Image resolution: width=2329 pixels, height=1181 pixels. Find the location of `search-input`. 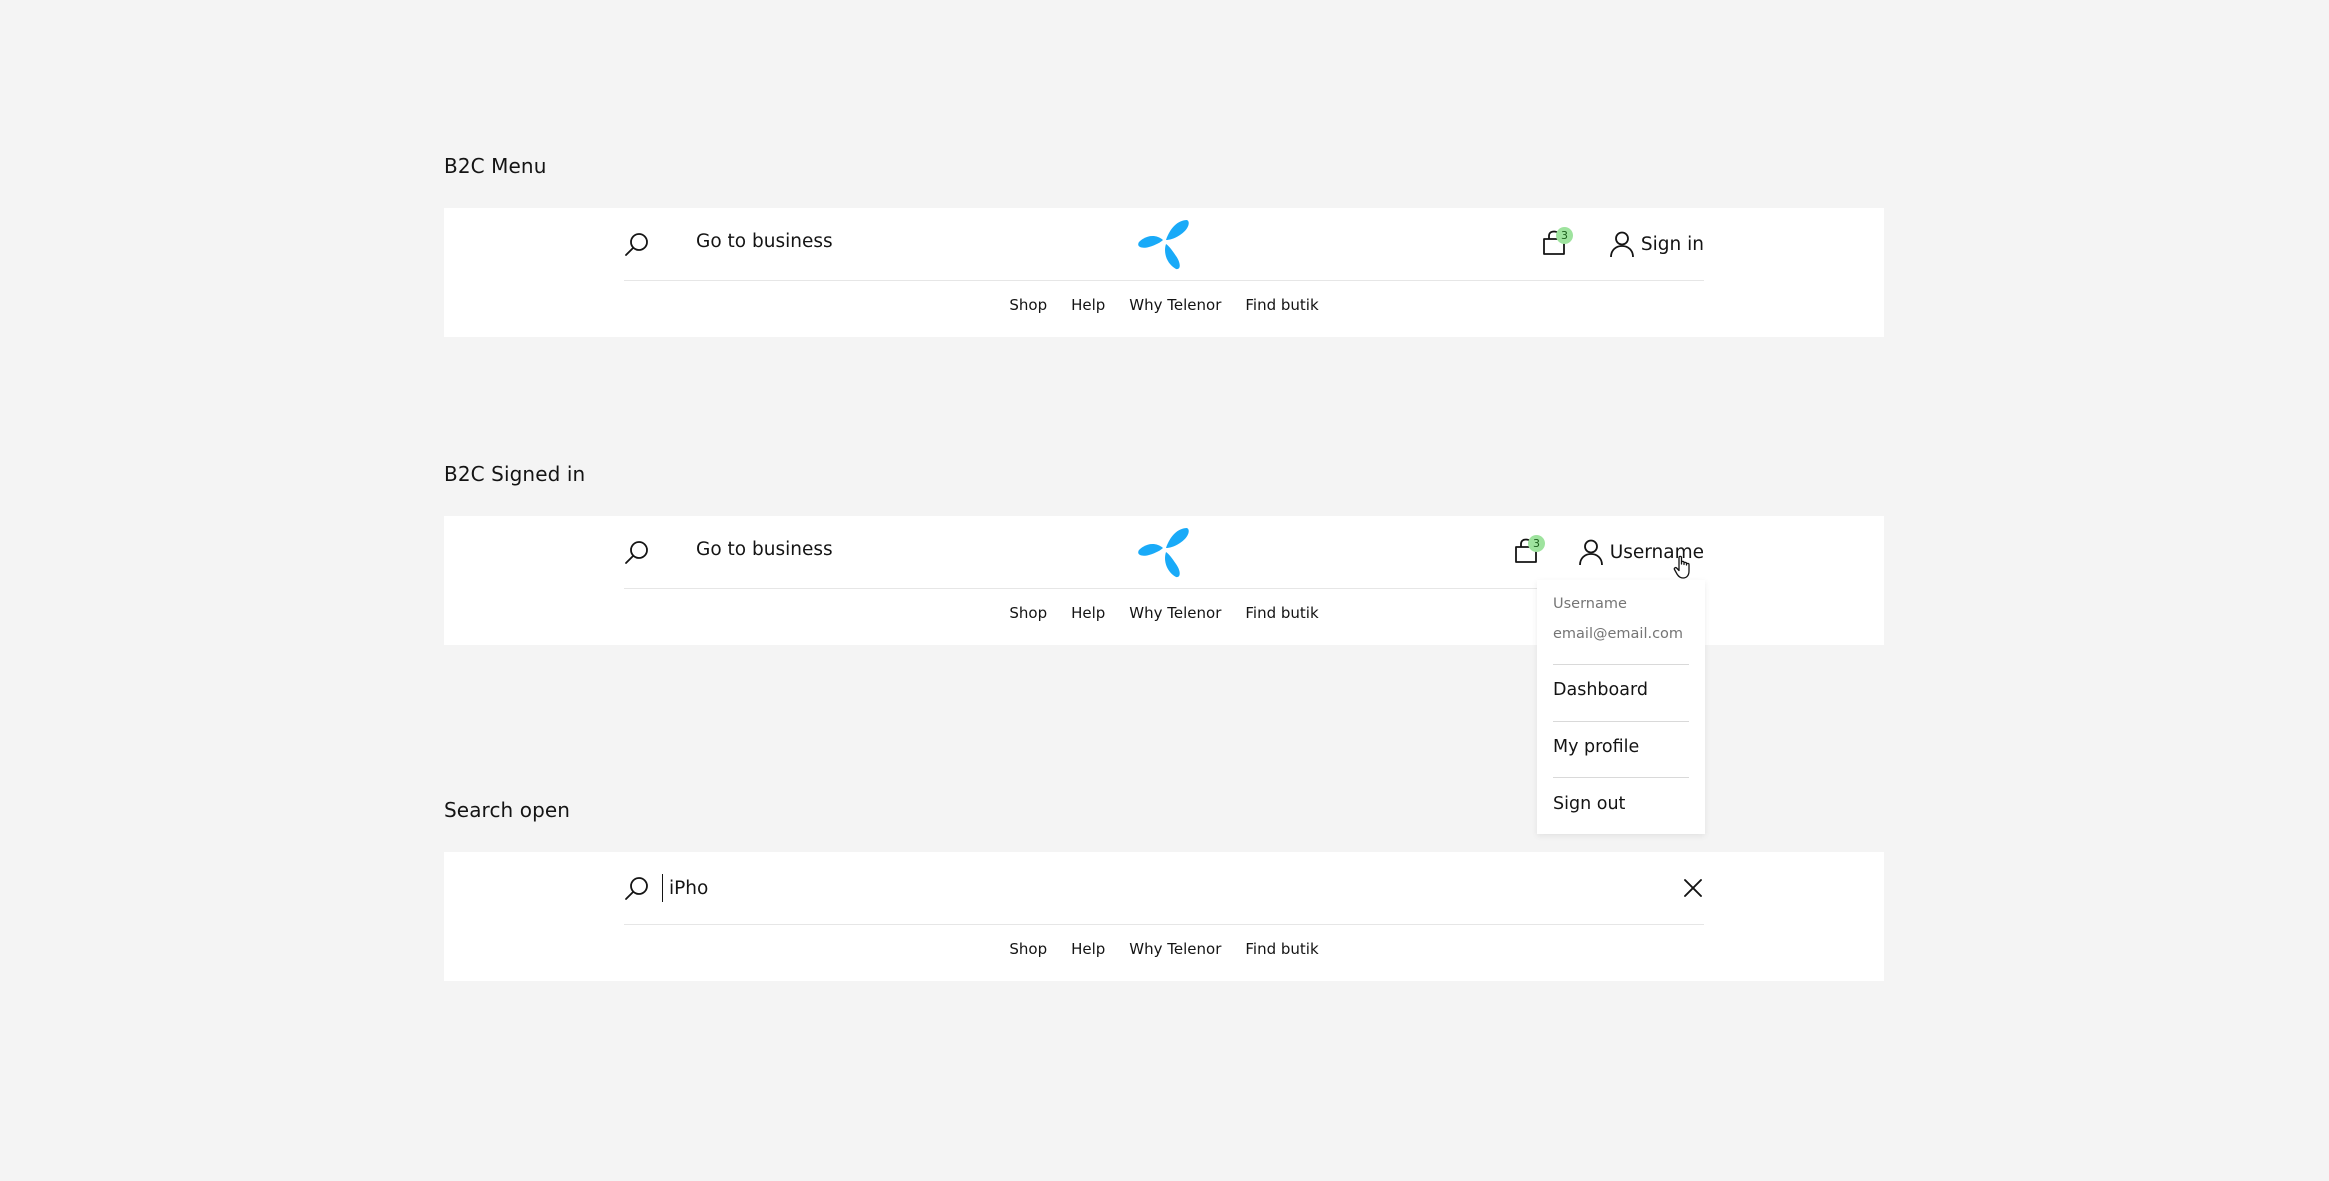

search-input is located at coordinates (1165, 888).